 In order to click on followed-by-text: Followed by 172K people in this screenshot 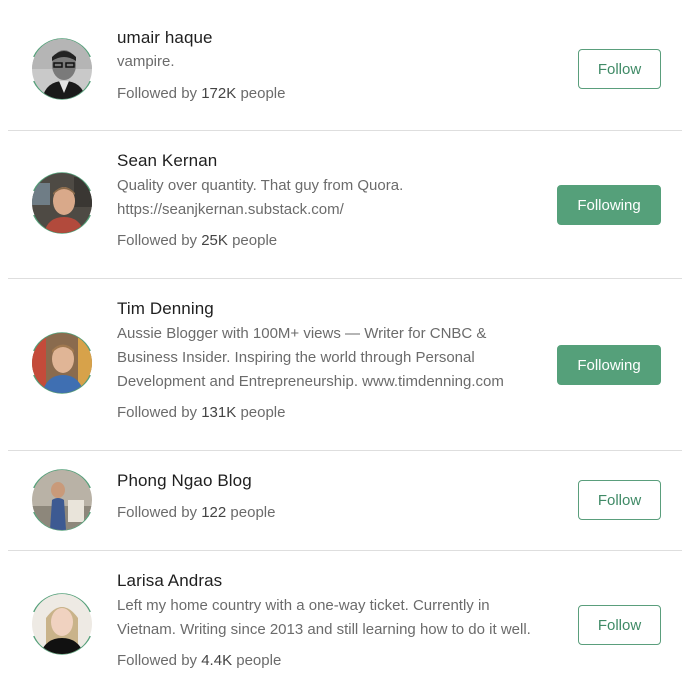, I will do `click(201, 93)`.